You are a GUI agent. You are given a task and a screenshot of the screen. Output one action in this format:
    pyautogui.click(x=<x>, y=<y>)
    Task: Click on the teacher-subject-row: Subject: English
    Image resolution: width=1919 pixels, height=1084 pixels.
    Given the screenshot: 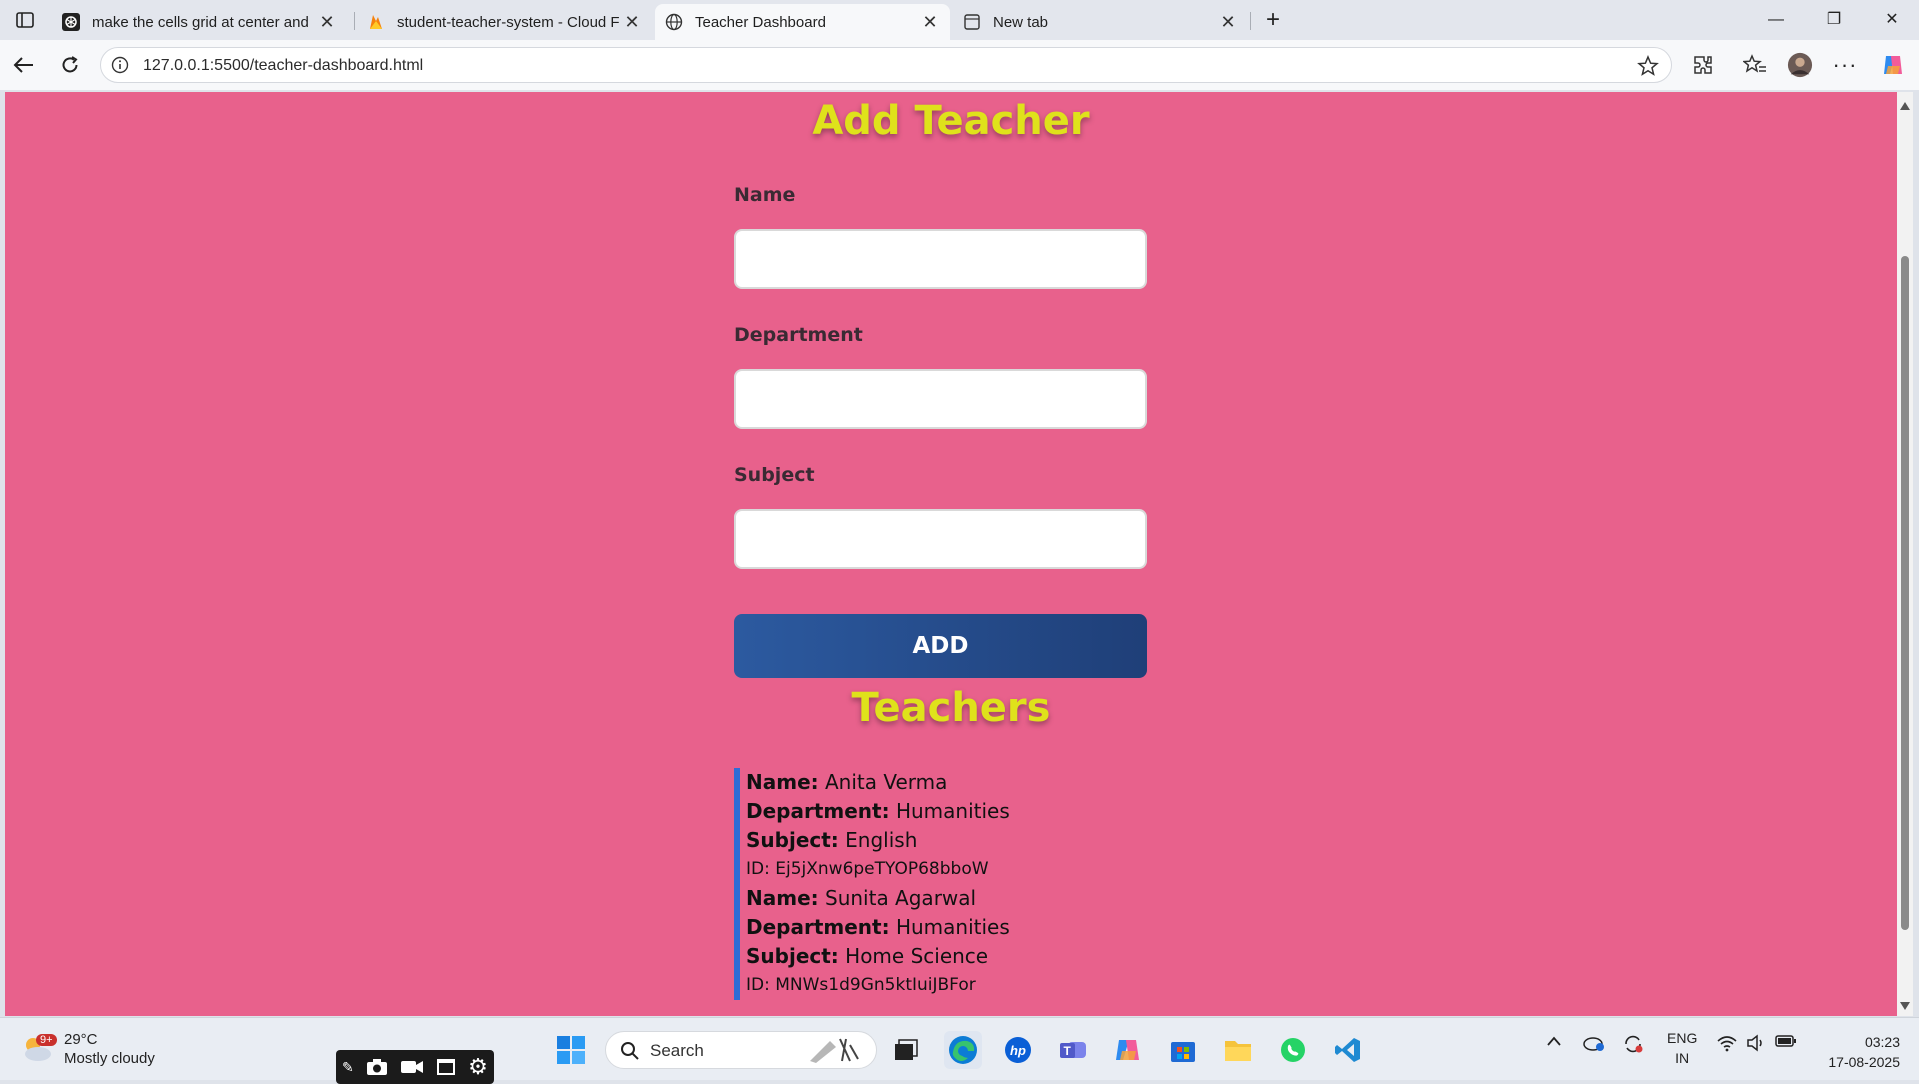 What is the action you would take?
    pyautogui.click(x=956, y=840)
    